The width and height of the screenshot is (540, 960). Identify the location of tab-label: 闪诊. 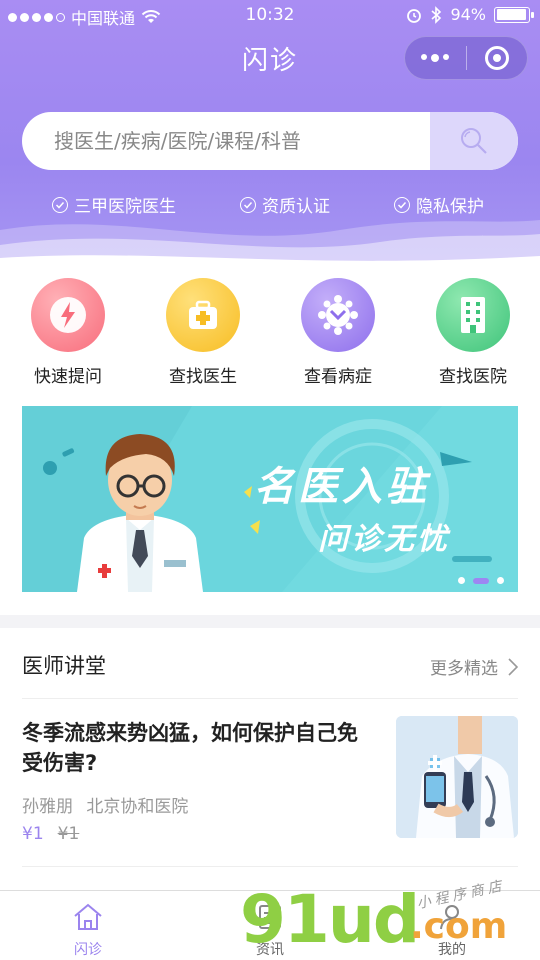
(88, 950).